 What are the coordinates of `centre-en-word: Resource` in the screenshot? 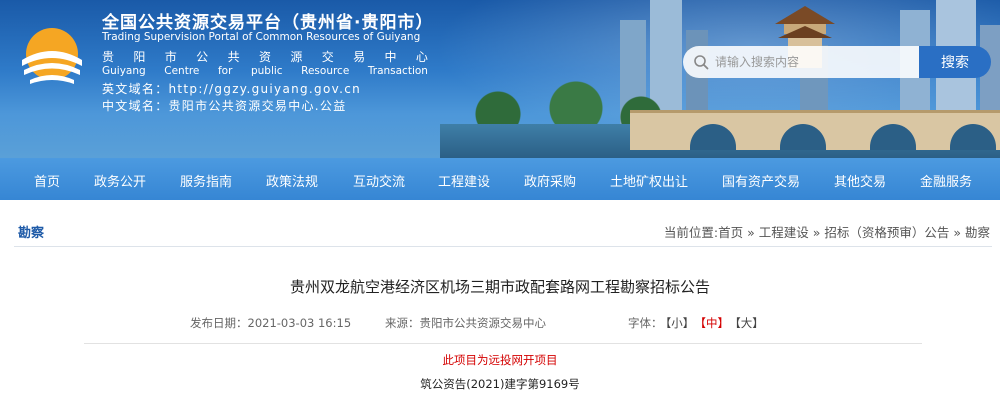 It's located at (325, 71).